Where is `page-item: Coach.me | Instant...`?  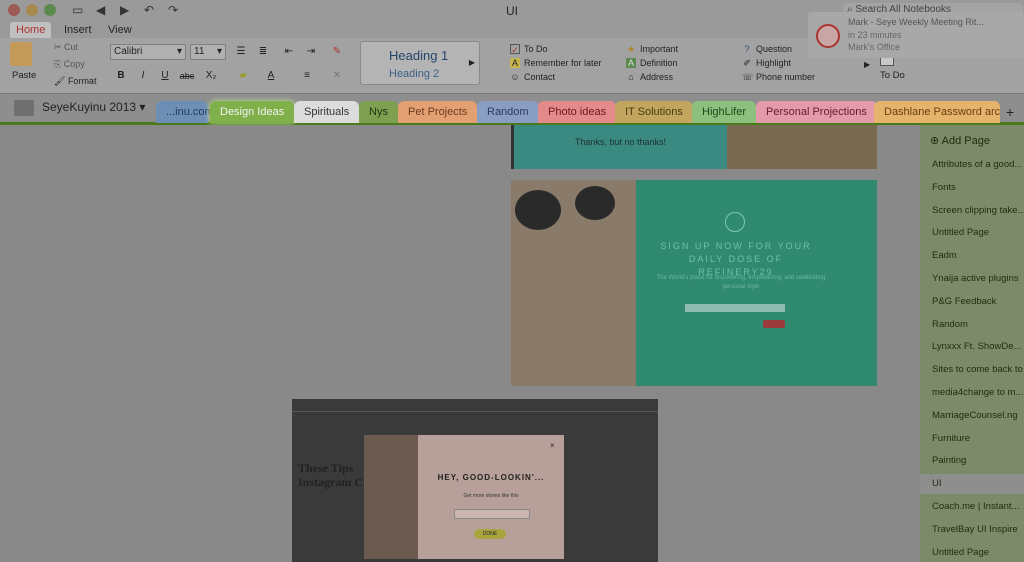
page-item: Coach.me | Instant... is located at coordinates (978, 506).